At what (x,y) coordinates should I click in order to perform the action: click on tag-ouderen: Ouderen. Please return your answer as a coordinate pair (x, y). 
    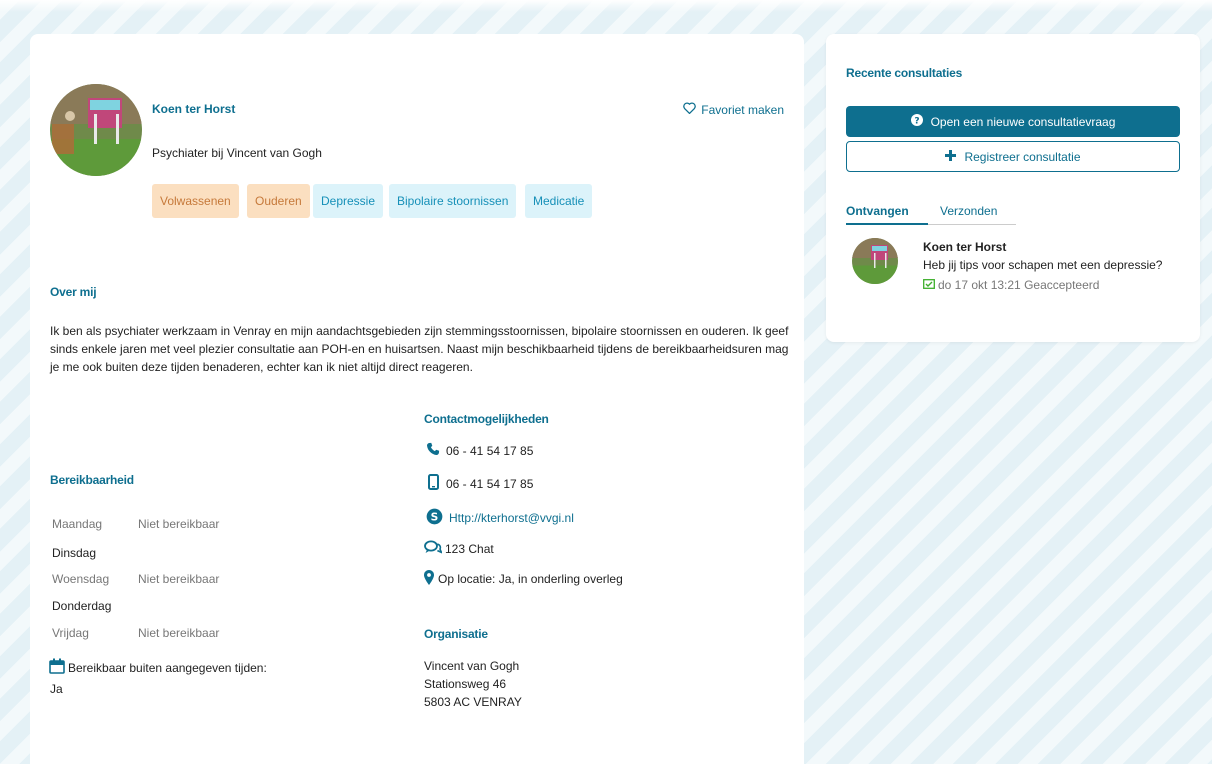
    Looking at the image, I should click on (278, 201).